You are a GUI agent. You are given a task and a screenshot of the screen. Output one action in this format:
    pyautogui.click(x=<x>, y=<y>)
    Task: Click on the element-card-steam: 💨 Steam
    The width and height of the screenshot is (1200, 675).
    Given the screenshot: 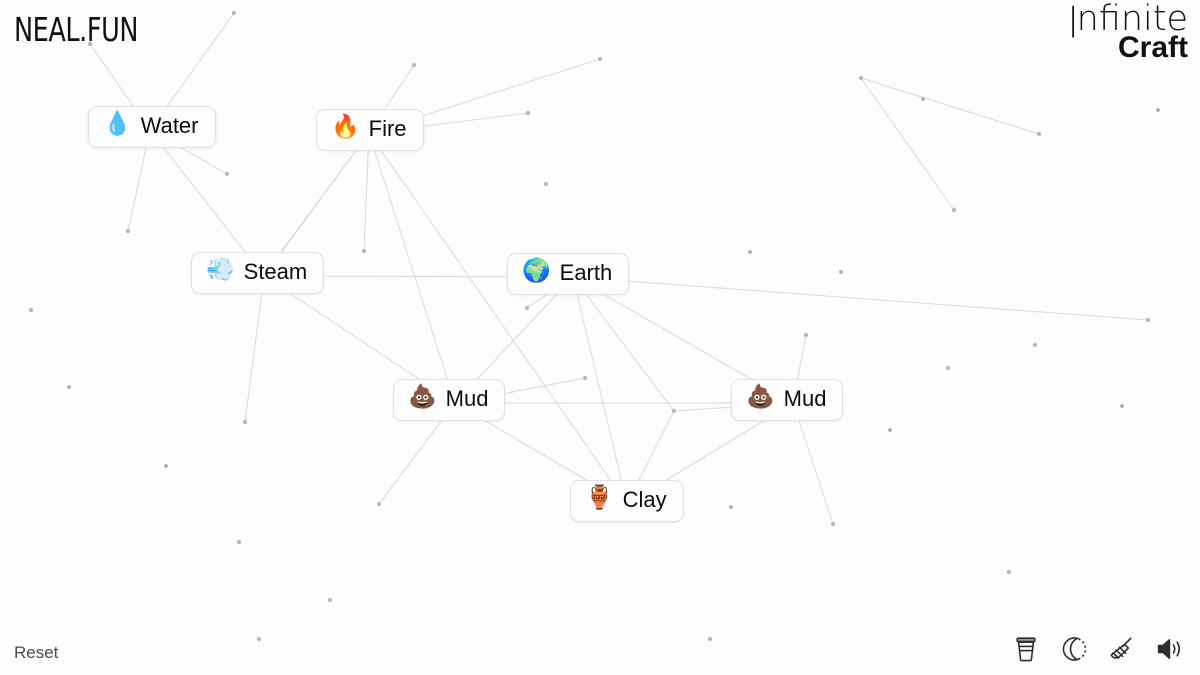 What is the action you would take?
    pyautogui.click(x=258, y=273)
    